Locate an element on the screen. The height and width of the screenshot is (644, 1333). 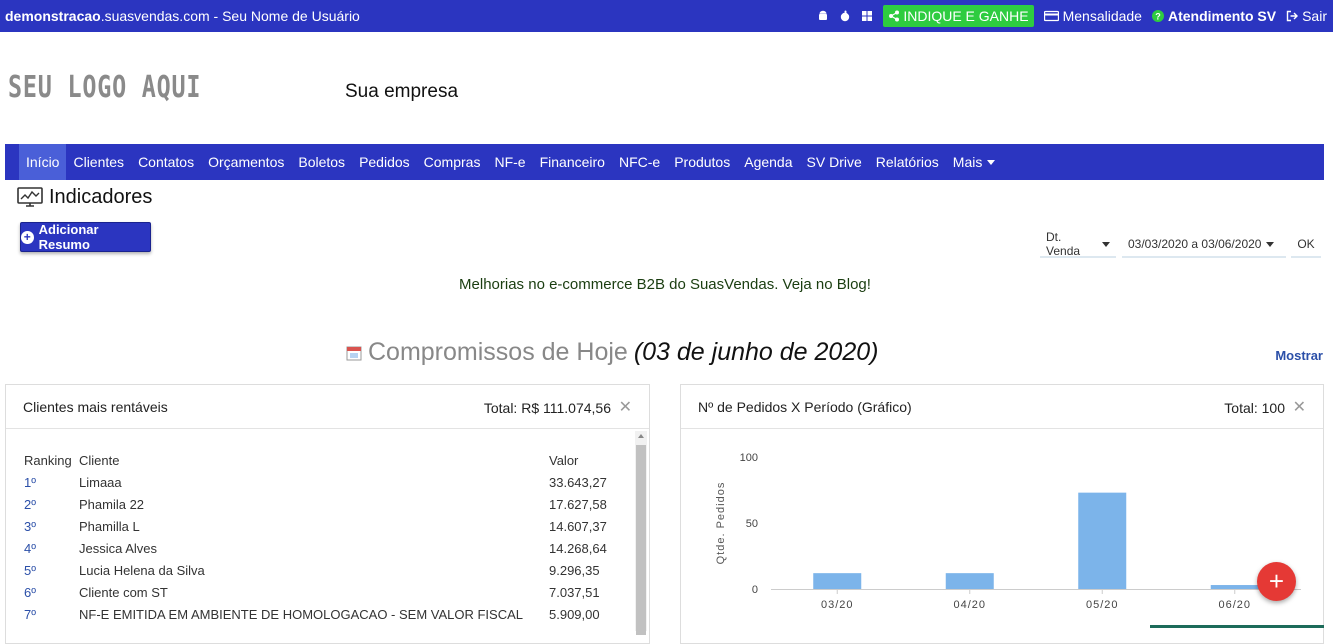
y-tick-label: 100 is located at coordinates (749, 458).